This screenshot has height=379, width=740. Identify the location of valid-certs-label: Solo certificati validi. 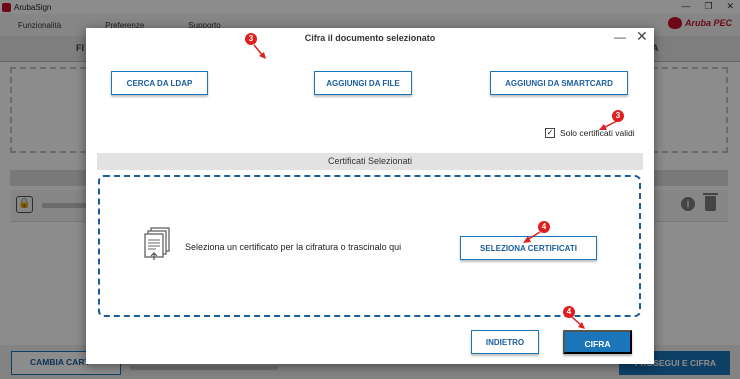
(597, 133).